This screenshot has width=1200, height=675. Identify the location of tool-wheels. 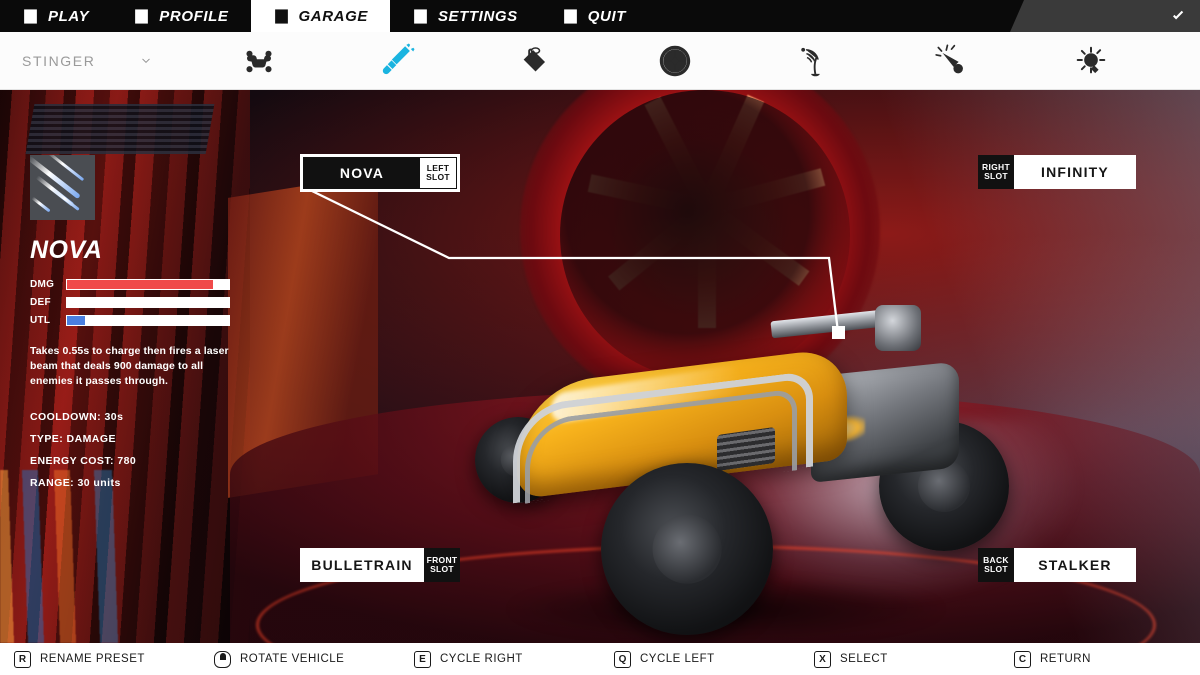
(675, 61).